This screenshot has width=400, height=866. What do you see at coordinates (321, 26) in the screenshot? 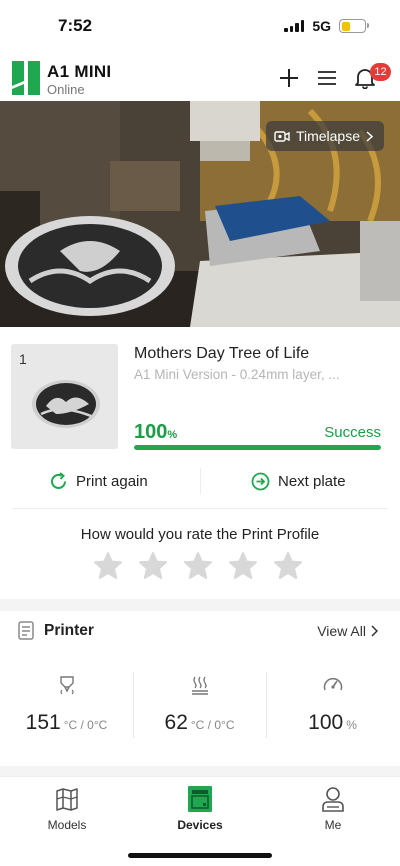
I see `network-type: 5G` at bounding box center [321, 26].